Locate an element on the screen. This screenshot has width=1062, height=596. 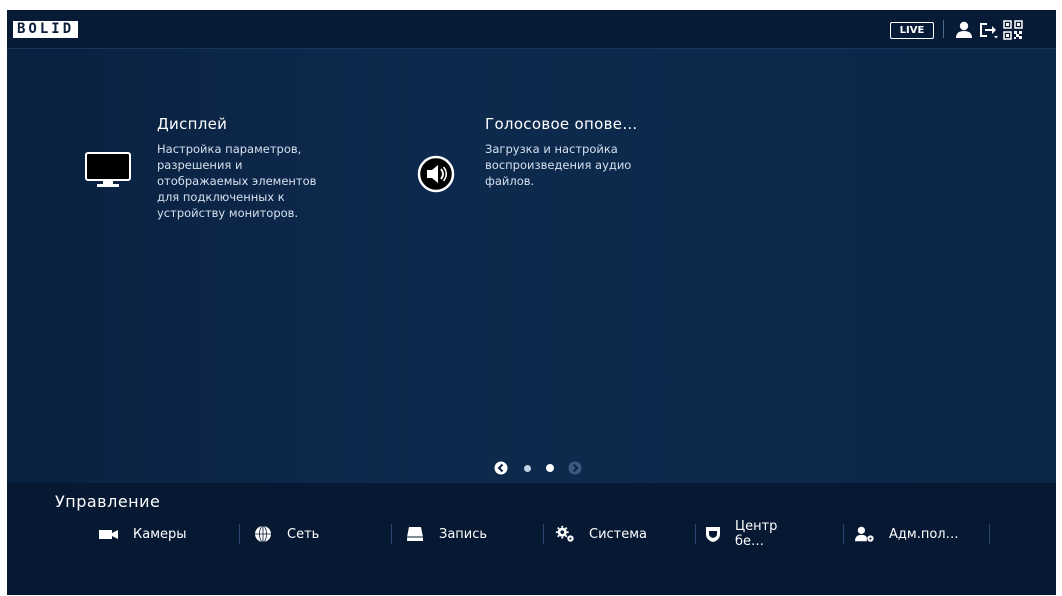
user-icon is located at coordinates (964, 30).